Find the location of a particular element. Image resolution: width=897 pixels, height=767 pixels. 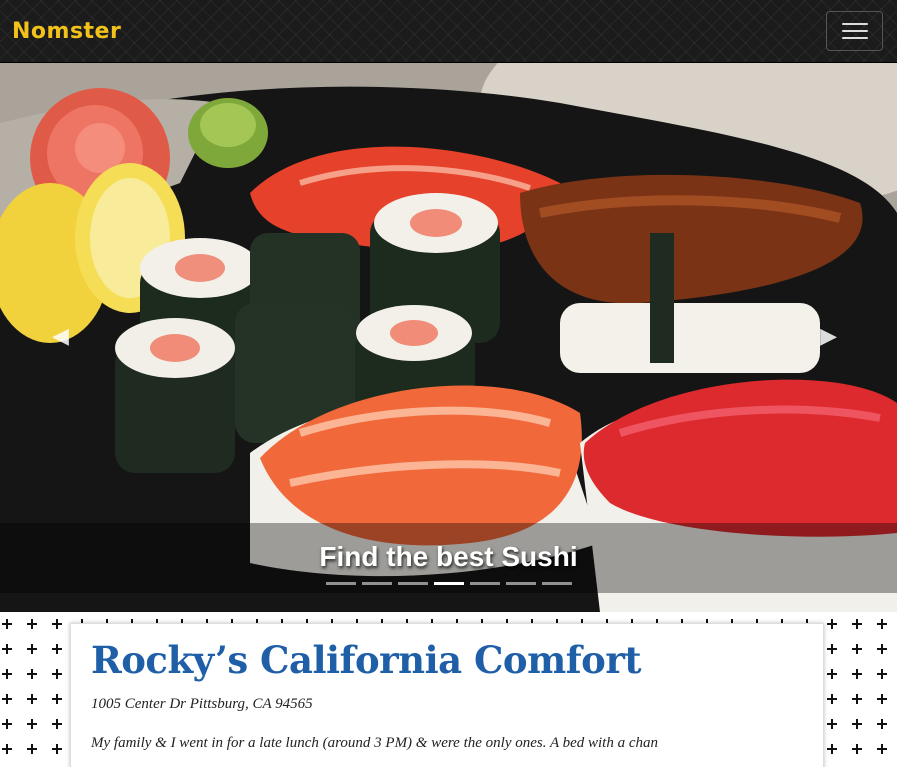

restaurant-address: 1005 Center Dr Pittsburg, CA 94565 is located at coordinates (202, 704).